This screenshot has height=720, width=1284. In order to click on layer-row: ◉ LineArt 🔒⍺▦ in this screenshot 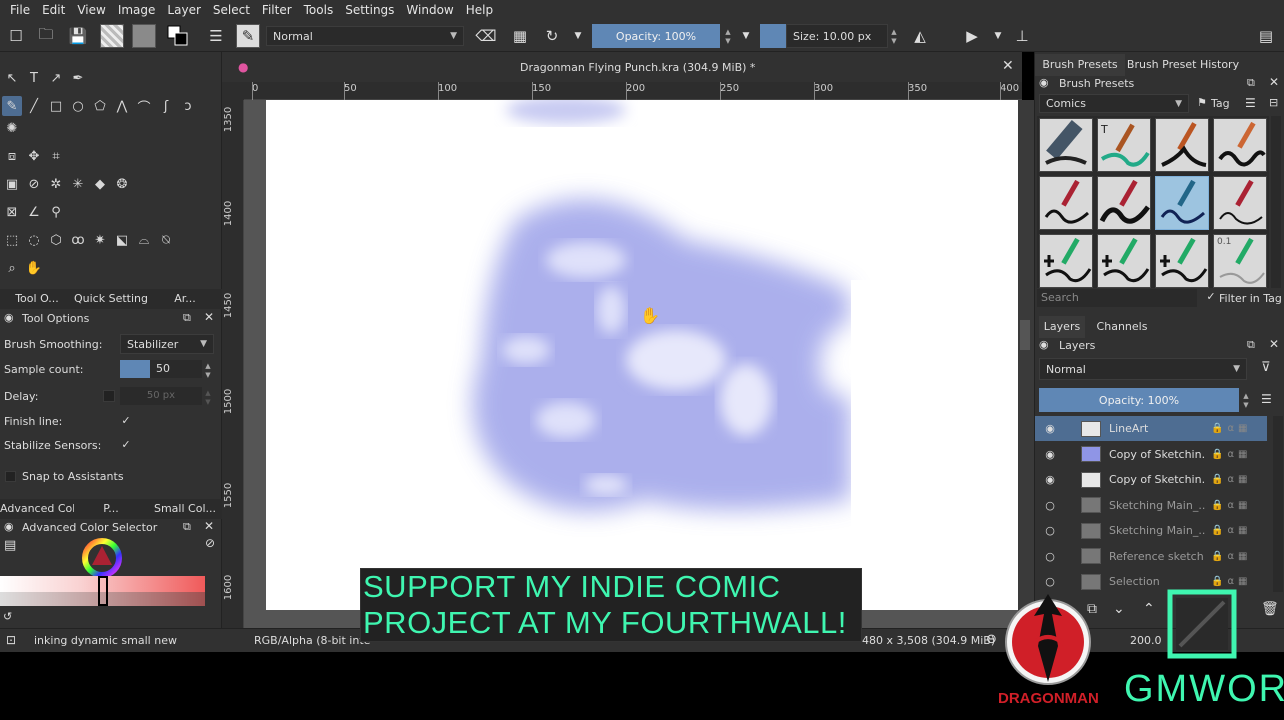, I will do `click(1151, 428)`.